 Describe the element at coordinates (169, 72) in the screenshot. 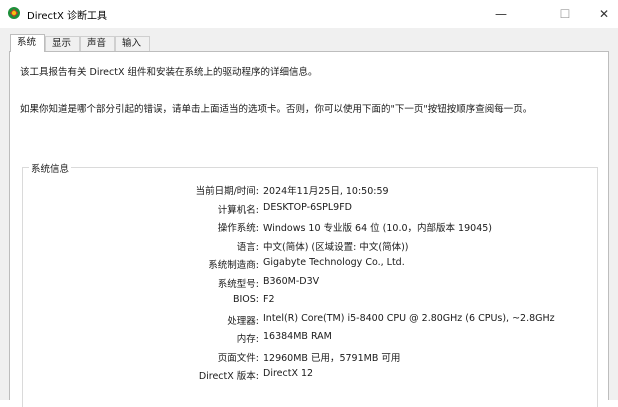

I see `tool-description: 该工具报告有关 DirectX 组件和安装在系统上的驱动程序的详细信息。` at that location.